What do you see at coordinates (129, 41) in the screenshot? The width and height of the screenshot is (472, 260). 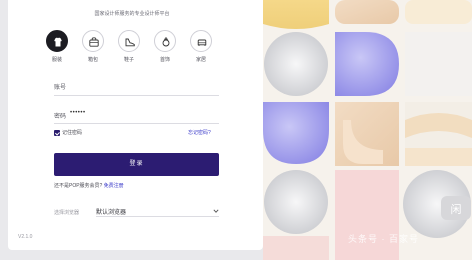 I see `shoe-icon` at bounding box center [129, 41].